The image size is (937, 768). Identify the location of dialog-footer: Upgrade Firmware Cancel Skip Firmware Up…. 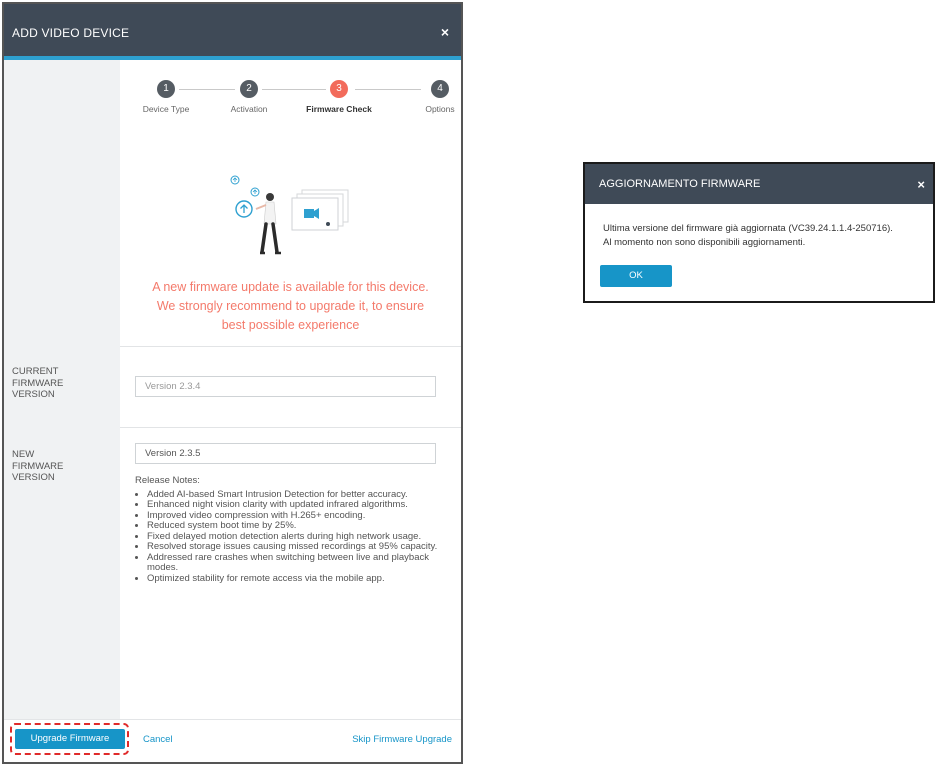
(232, 740).